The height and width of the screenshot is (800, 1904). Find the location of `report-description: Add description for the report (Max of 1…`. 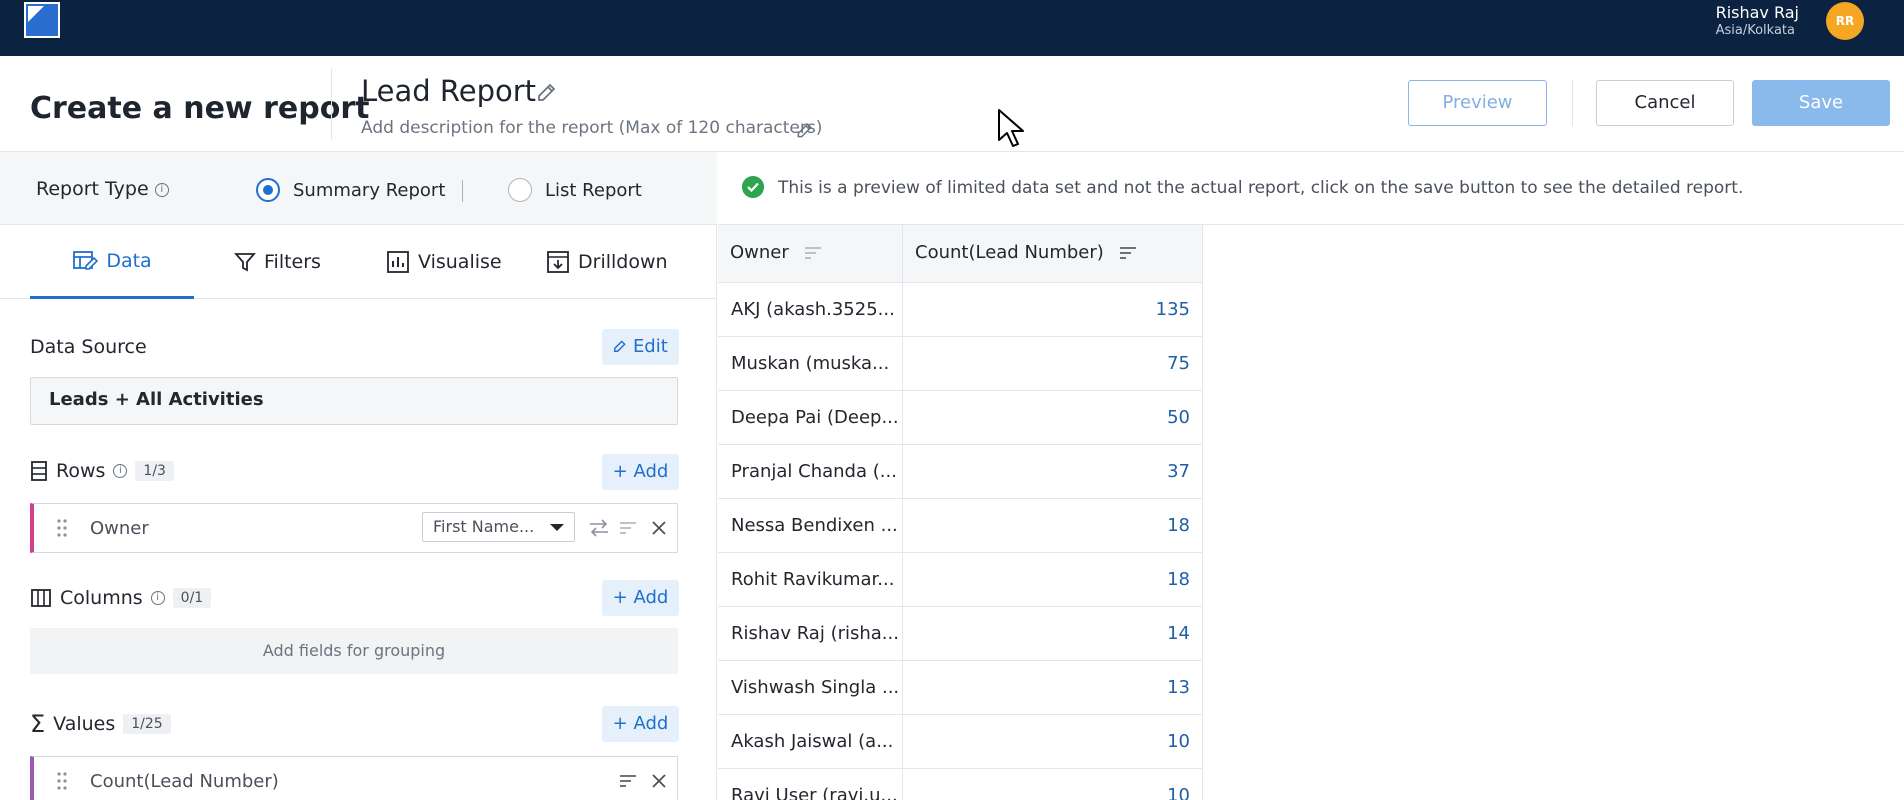

report-description: Add description for the report (Max of 1… is located at coordinates (591, 128).